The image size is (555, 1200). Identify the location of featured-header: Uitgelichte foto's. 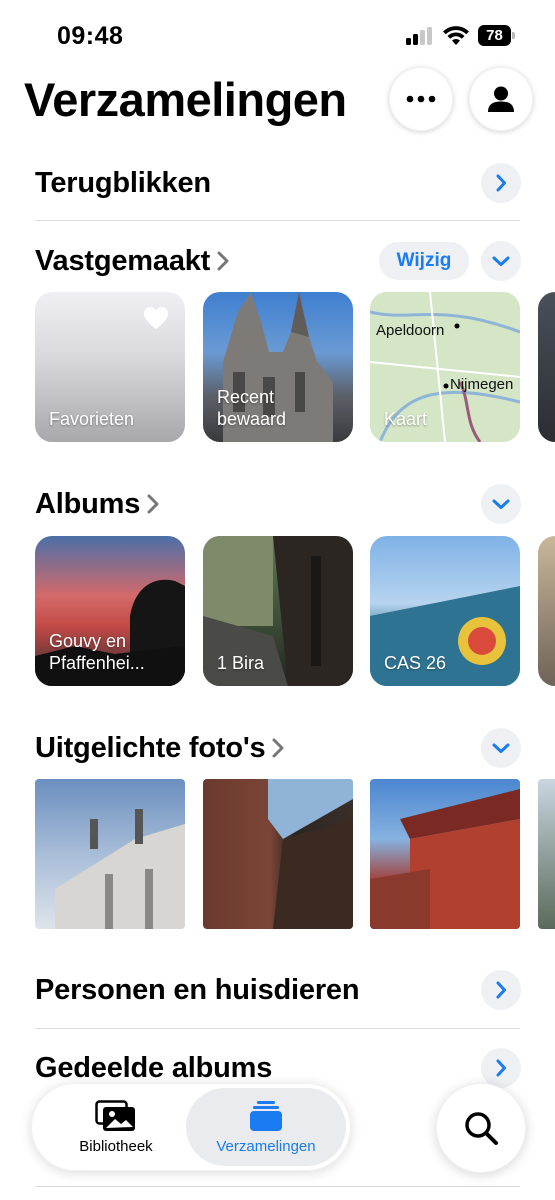
(278, 748).